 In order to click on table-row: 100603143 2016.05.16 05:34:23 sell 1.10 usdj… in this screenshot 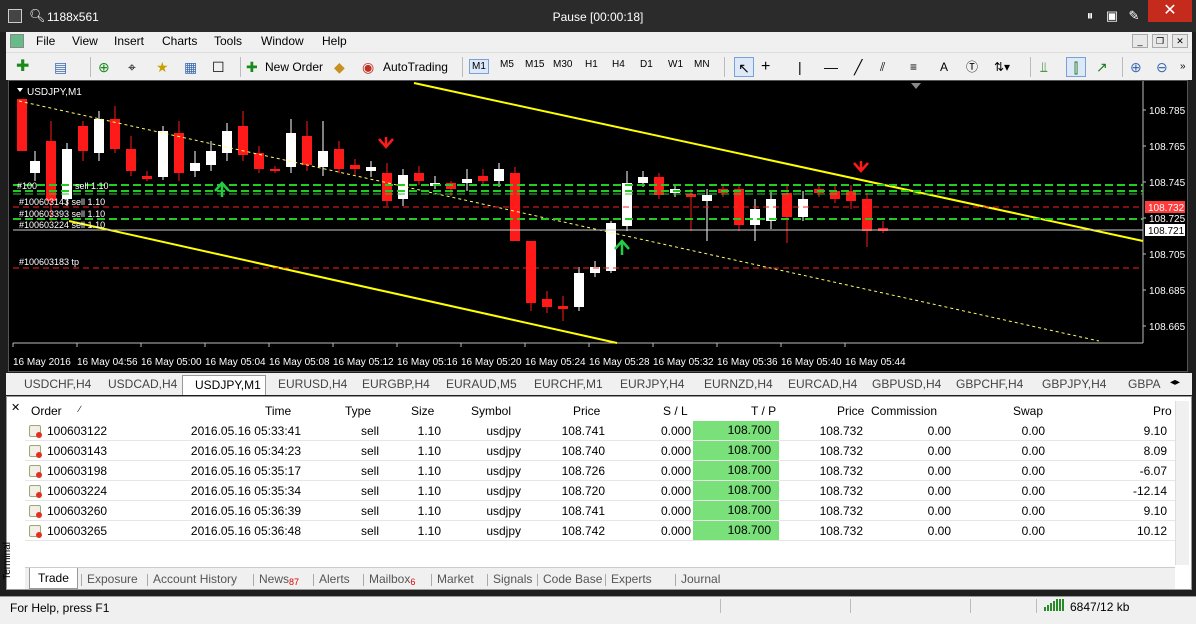, I will do `click(600, 451)`.